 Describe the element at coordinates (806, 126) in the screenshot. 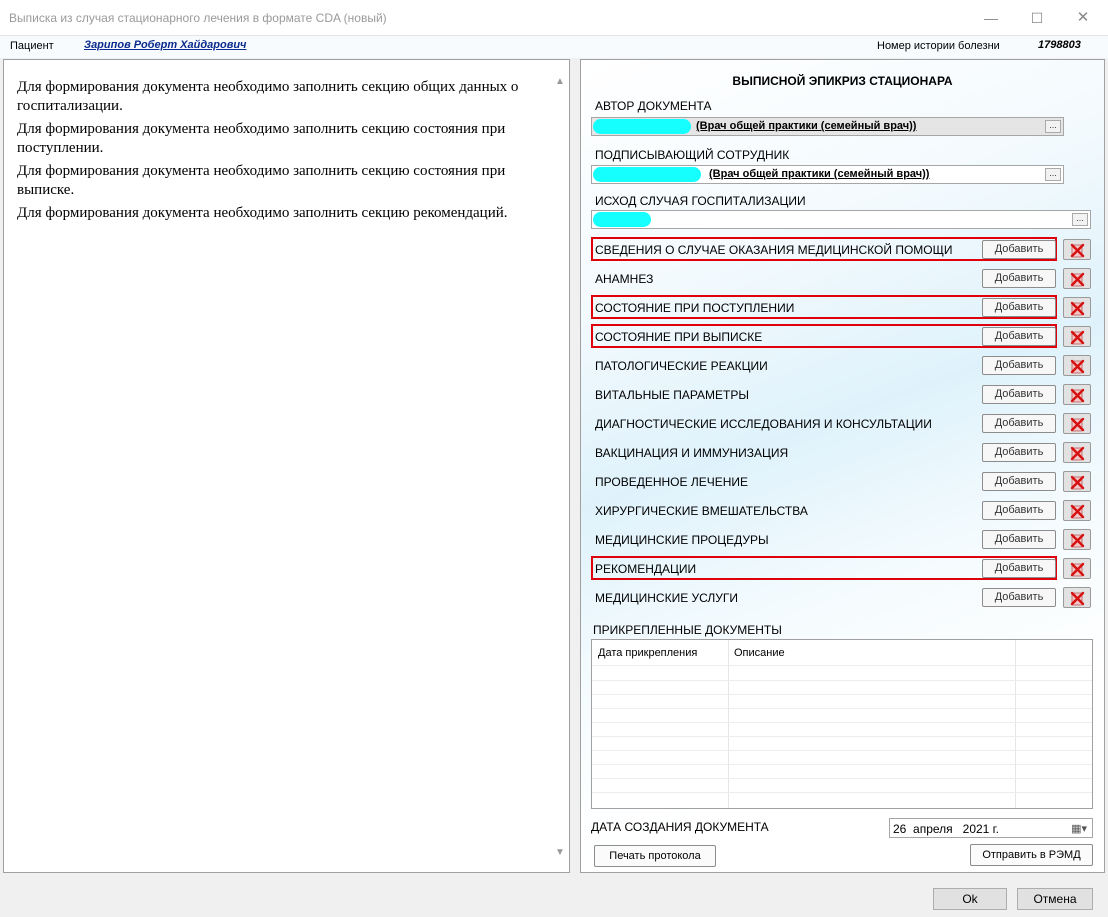

I see `author-value: (Врач общей практики (семейный врач))` at that location.